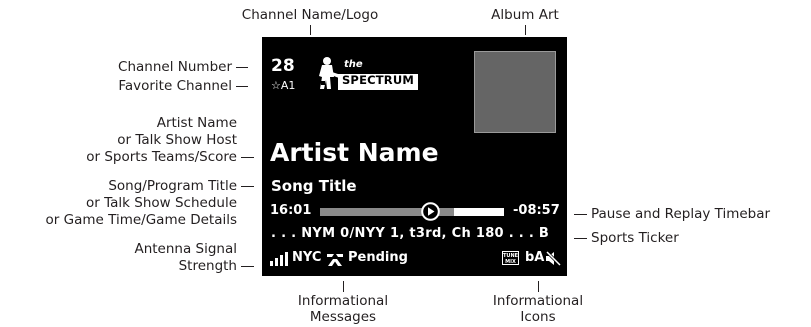 This screenshot has width=811, height=327. What do you see at coordinates (283, 85) in the screenshot?
I see `favorite-channel: ☆A1` at bounding box center [283, 85].